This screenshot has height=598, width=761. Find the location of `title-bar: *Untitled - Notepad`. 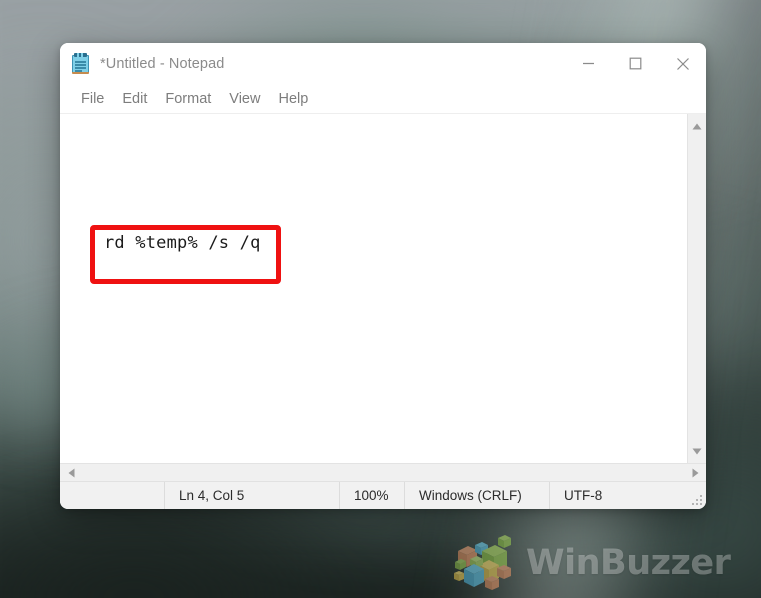

title-bar: *Untitled - Notepad is located at coordinates (383, 63).